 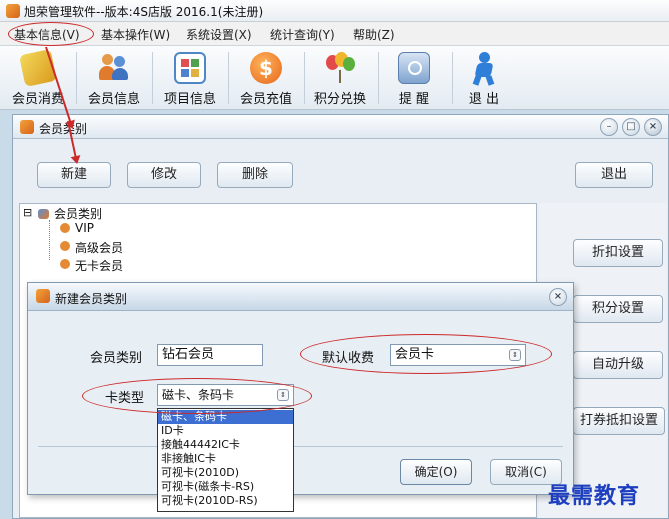 What do you see at coordinates (27, 127) in the screenshot?
I see `window-logo-icon` at bounding box center [27, 127].